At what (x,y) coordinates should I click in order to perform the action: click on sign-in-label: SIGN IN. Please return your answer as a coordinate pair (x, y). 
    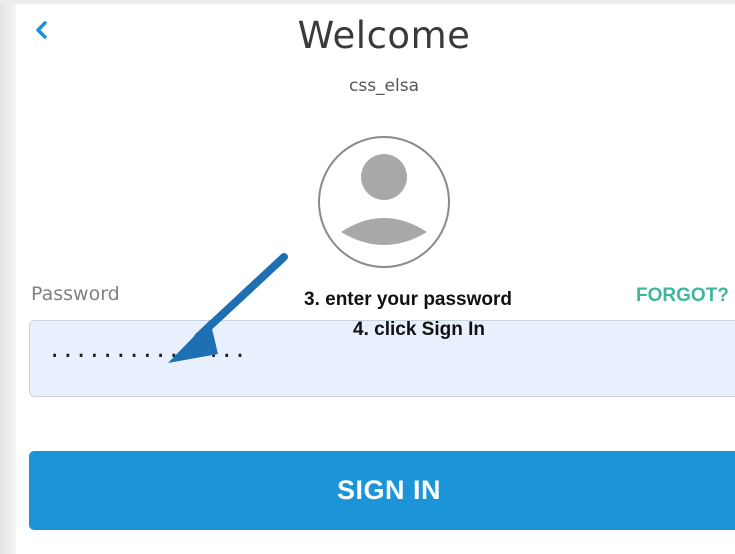
    Looking at the image, I should click on (388, 490).